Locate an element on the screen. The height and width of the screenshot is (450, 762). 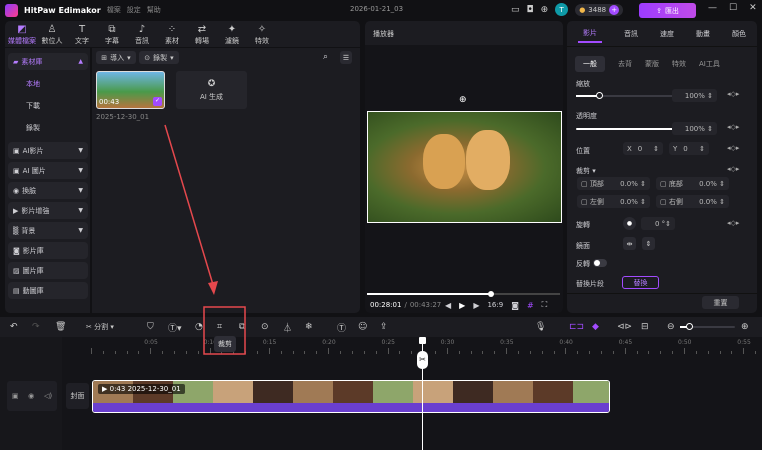
annotation-arrowhead is located at coordinates (213, 288).